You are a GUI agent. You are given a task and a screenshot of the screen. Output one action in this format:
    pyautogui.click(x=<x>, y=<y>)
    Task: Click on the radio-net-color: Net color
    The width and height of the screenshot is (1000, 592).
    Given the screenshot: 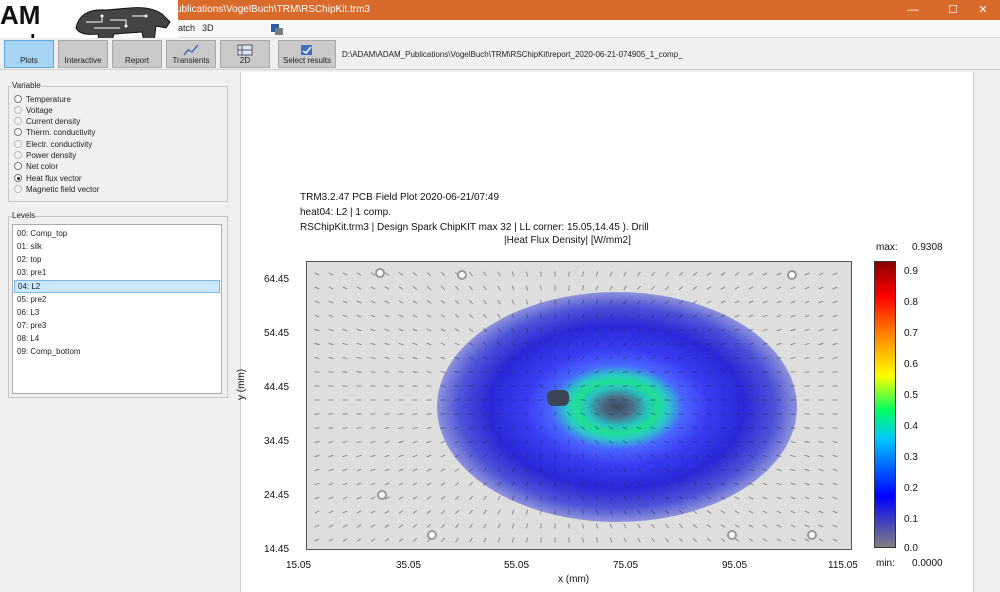 What is the action you would take?
    pyautogui.click(x=36, y=166)
    